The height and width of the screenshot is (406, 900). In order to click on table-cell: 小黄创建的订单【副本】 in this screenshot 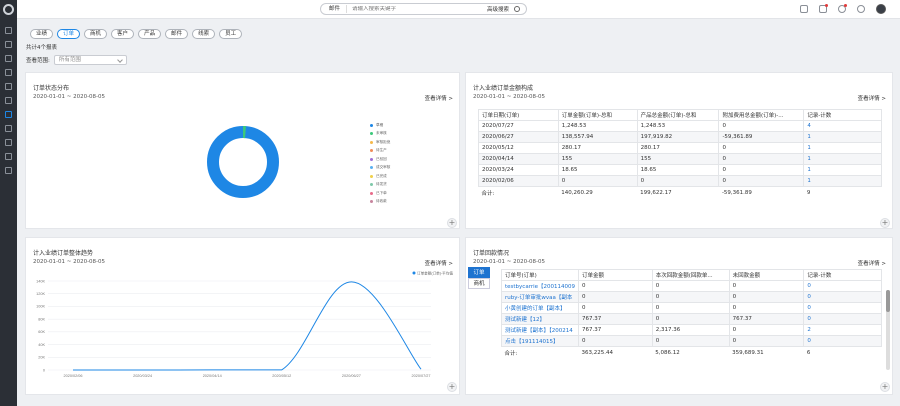, I will do `click(540, 308)`.